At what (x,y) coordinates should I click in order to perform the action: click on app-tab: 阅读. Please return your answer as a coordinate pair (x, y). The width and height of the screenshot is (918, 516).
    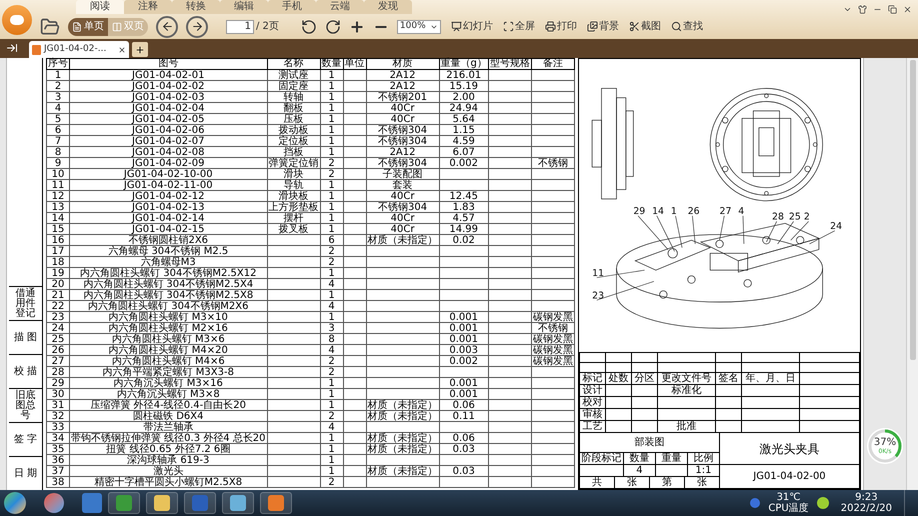
    Looking at the image, I should click on (100, 7).